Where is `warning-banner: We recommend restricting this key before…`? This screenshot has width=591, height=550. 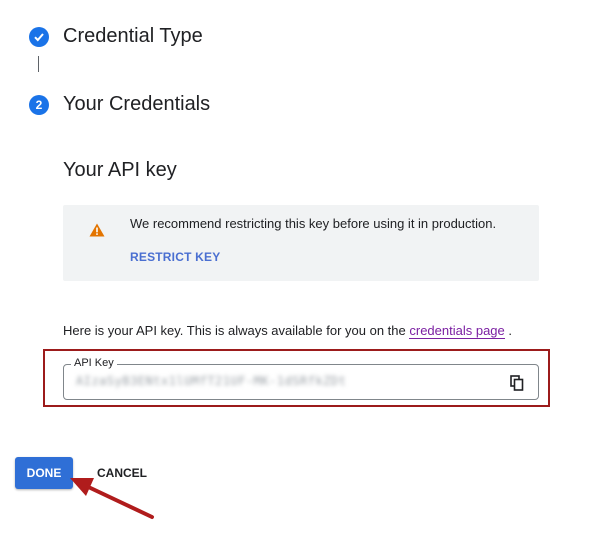 warning-banner: We recommend restricting this key before… is located at coordinates (301, 243).